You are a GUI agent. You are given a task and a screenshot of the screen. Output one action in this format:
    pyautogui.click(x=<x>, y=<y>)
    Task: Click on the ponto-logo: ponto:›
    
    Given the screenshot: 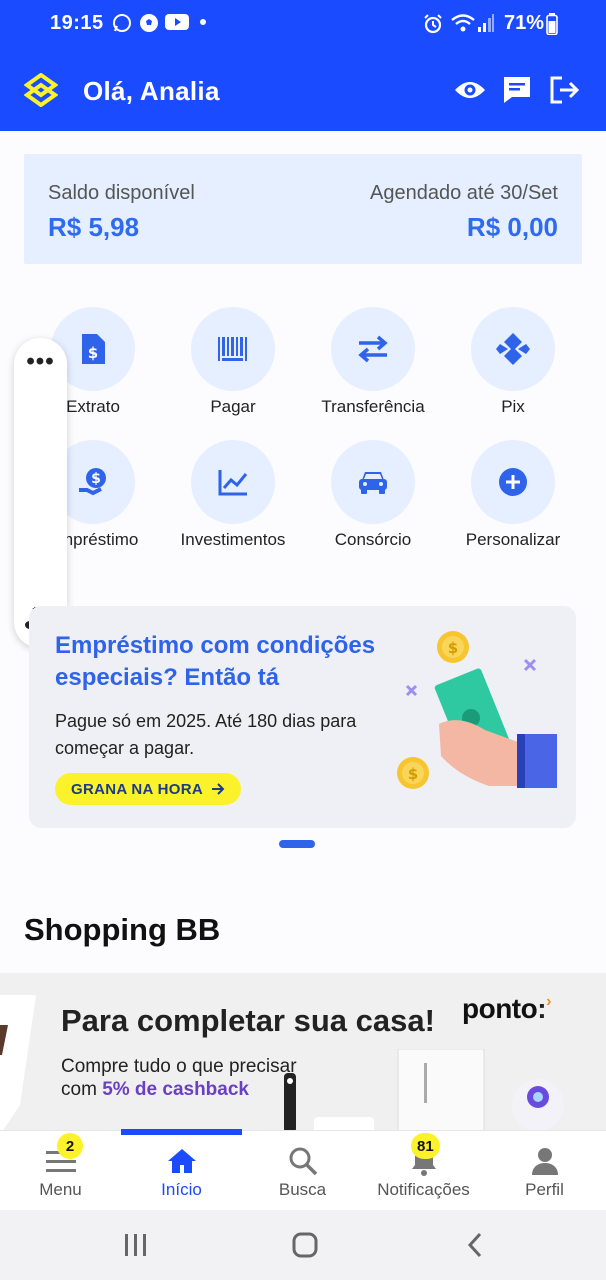 What is the action you would take?
    pyautogui.click(x=506, y=1008)
    